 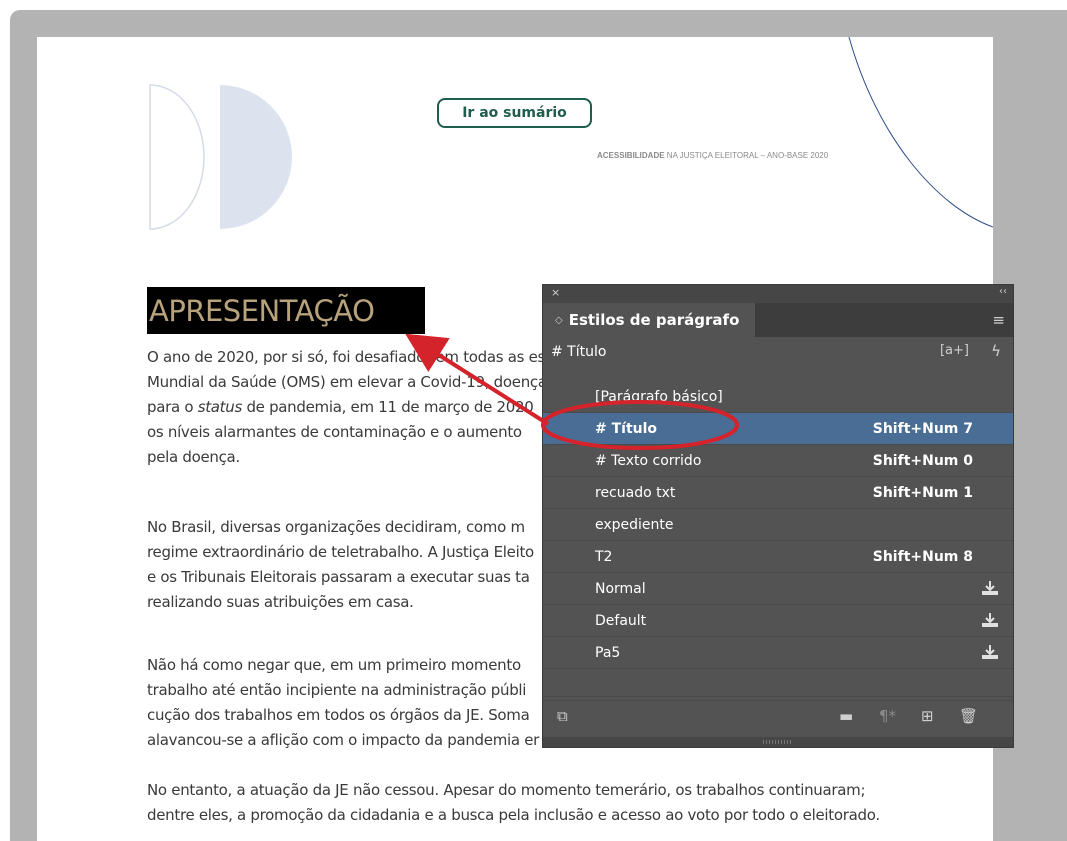 I want to click on style-shortcut: Shift+Num 7, so click(x=922, y=428).